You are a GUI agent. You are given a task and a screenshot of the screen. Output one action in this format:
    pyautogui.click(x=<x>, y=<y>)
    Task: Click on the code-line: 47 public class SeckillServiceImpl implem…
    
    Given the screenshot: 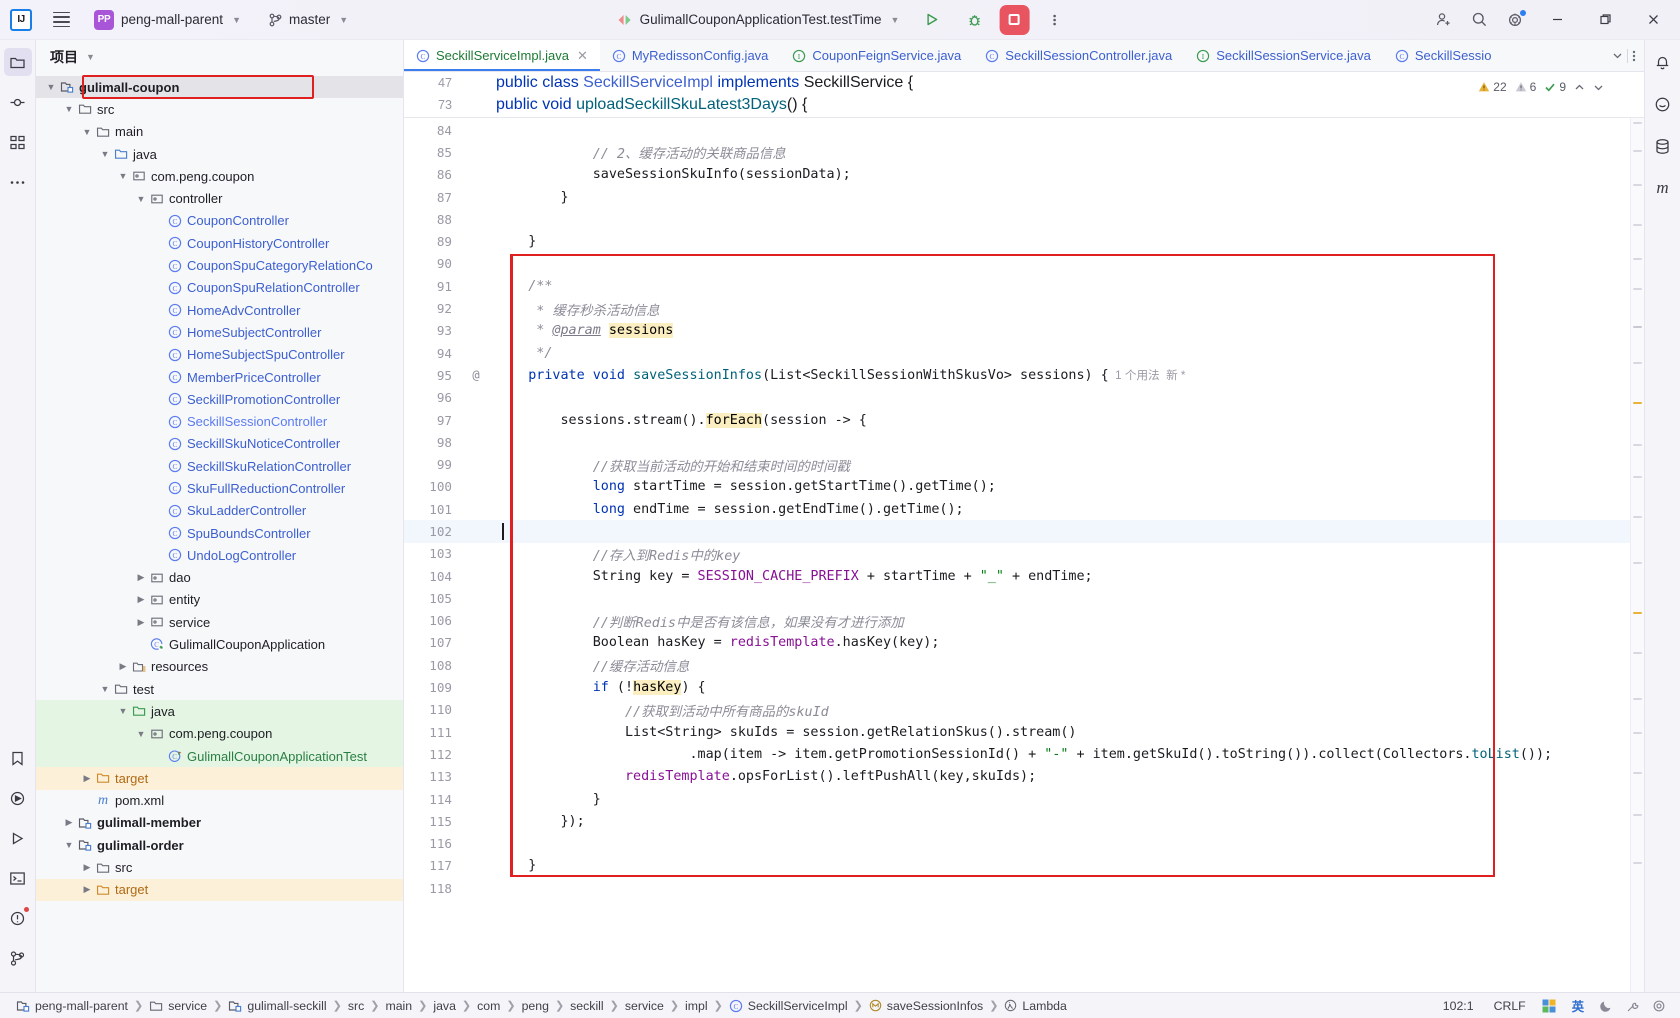 What is the action you would take?
    pyautogui.click(x=1024, y=83)
    